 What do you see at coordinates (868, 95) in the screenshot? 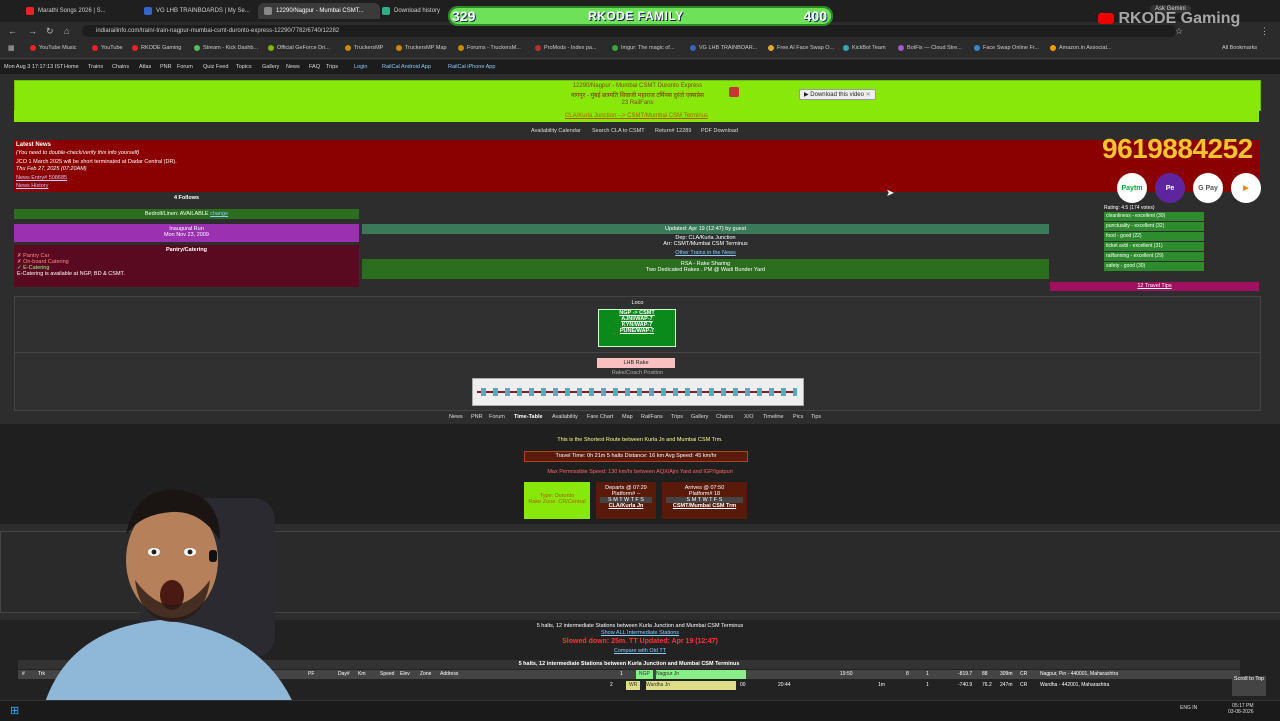
I see `close-icon: ✕` at bounding box center [868, 95].